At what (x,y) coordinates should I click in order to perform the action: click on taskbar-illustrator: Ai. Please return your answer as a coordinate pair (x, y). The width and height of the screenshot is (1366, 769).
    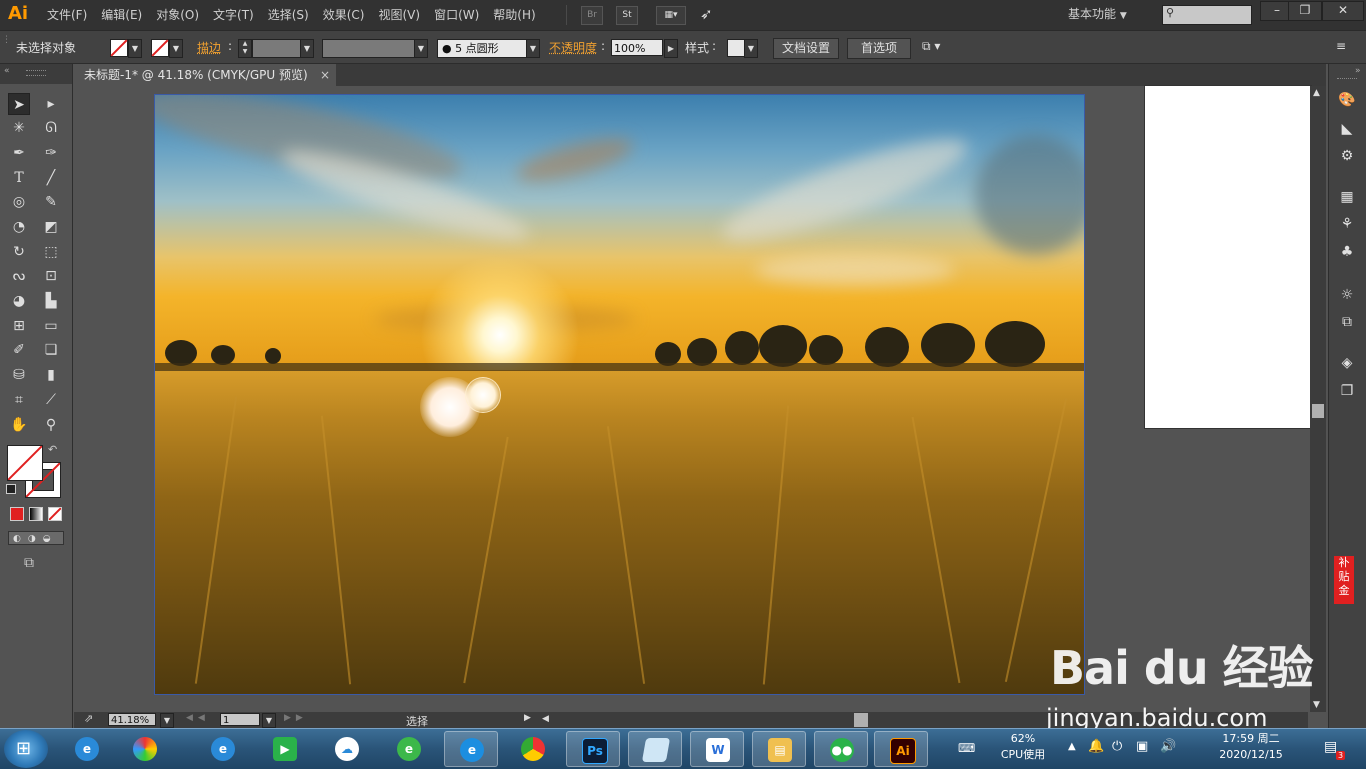
    Looking at the image, I should click on (901, 749).